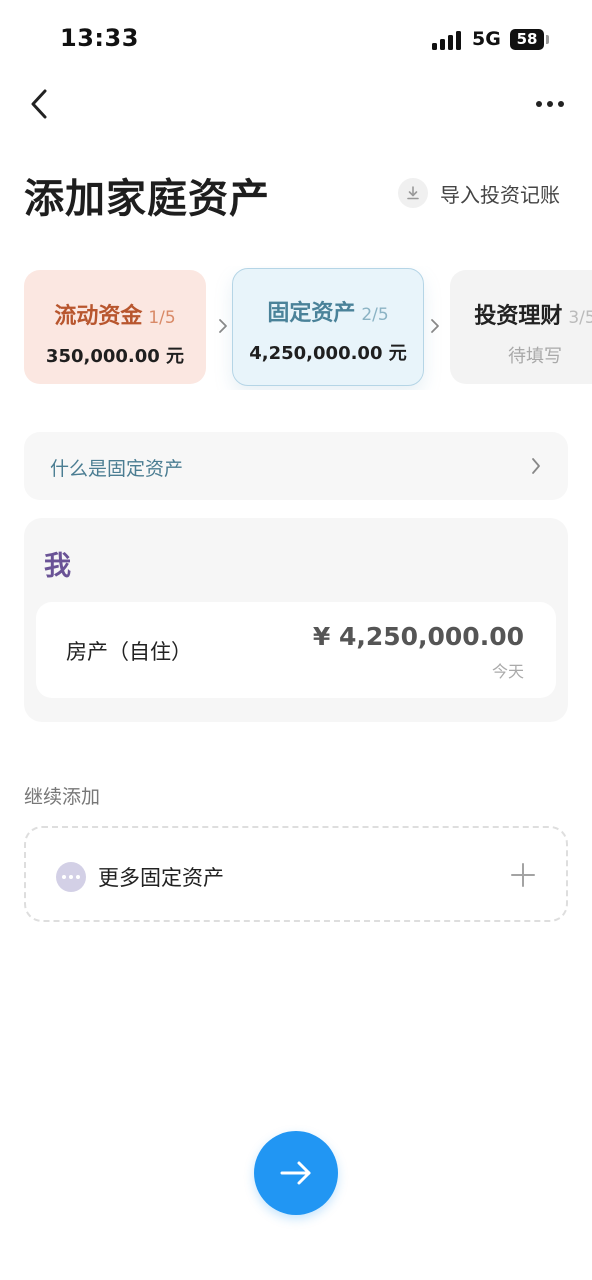  Describe the element at coordinates (296, 466) in the screenshot. I see `what-is-fixed-assets-link: 什么是固定资产` at that location.